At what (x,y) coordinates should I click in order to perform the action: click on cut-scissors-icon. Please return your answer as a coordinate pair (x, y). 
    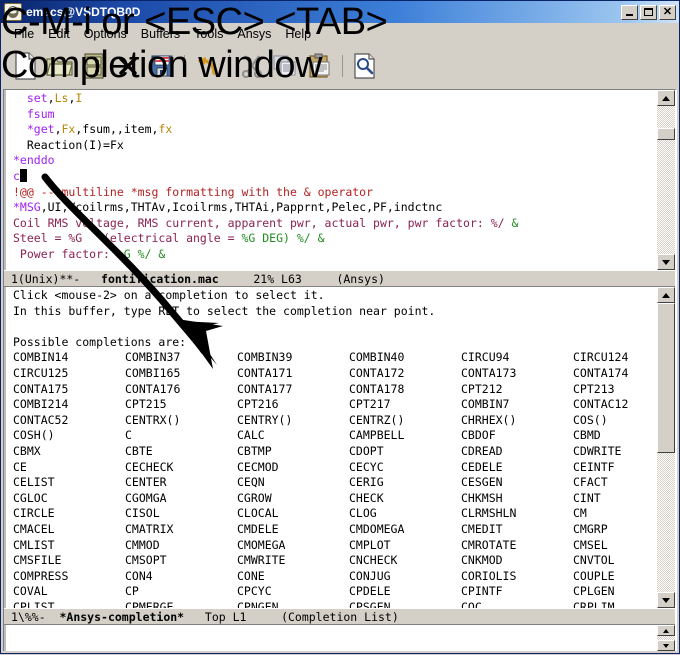
    Looking at the image, I should click on (252, 66).